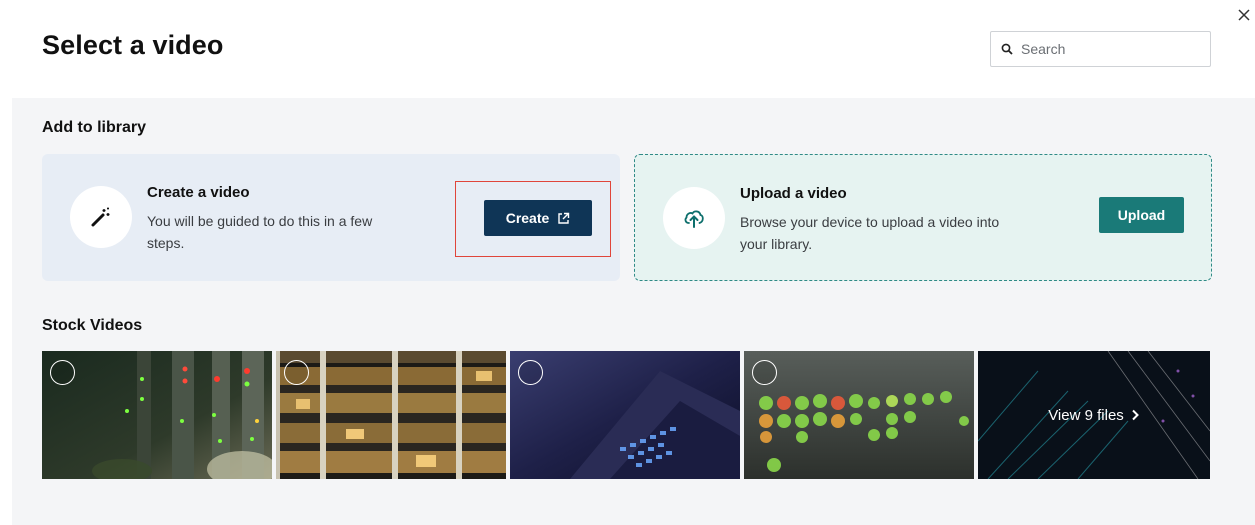 The image size is (1255, 525). Describe the element at coordinates (1086, 415) in the screenshot. I see `view-more-label: View 9 files` at that location.